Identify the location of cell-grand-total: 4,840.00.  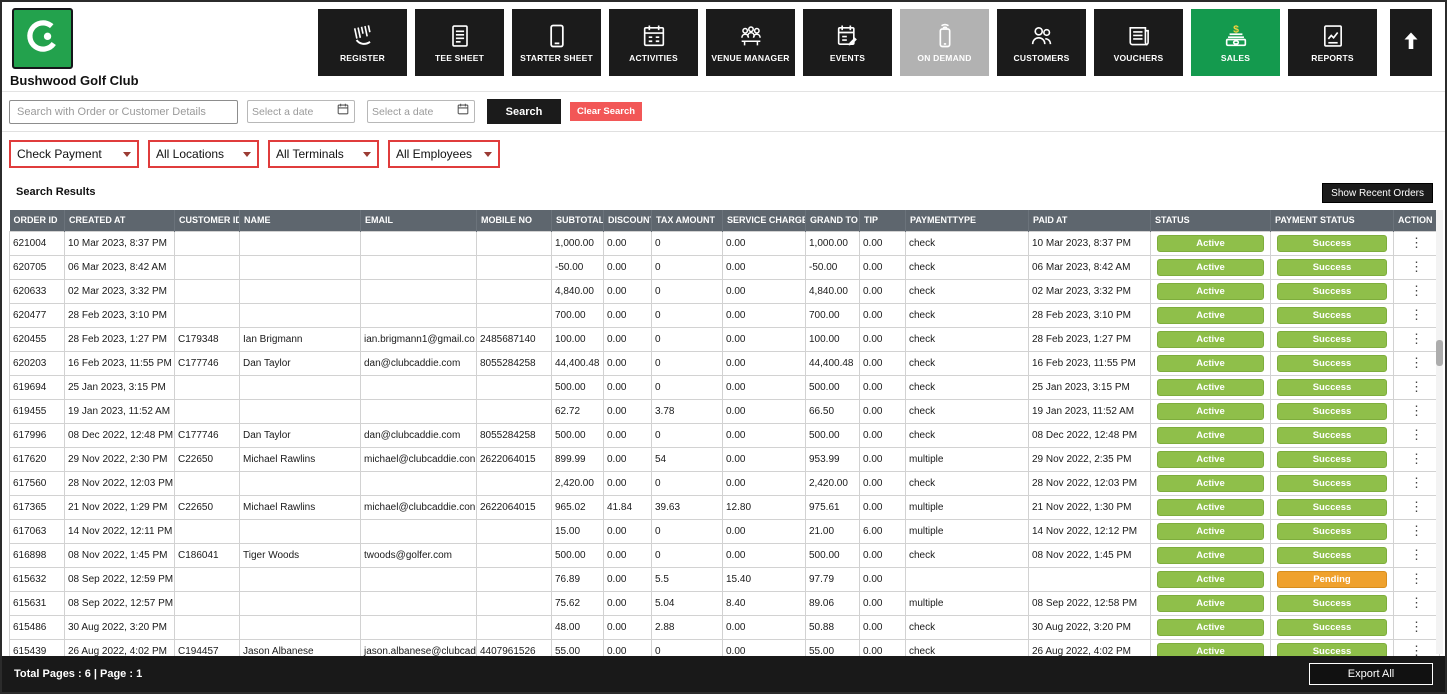
(832, 291).